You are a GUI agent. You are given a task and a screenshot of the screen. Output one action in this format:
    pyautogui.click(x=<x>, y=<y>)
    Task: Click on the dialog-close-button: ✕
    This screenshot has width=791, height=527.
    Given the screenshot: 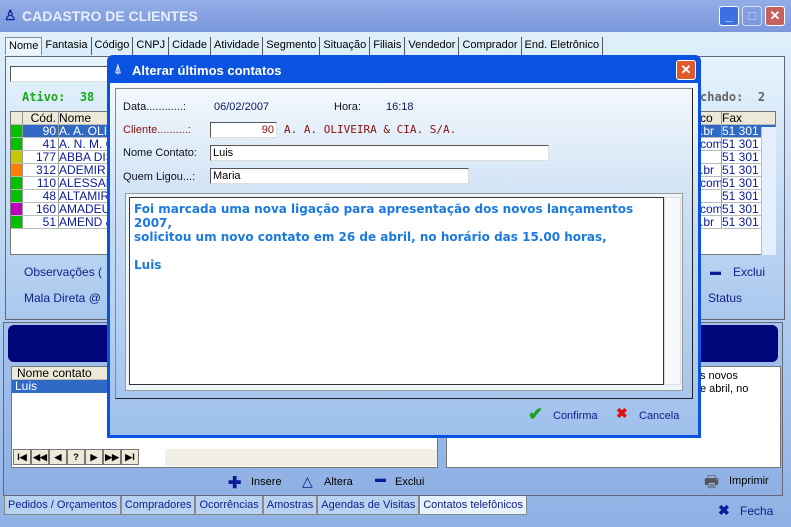 What is the action you would take?
    pyautogui.click(x=686, y=70)
    